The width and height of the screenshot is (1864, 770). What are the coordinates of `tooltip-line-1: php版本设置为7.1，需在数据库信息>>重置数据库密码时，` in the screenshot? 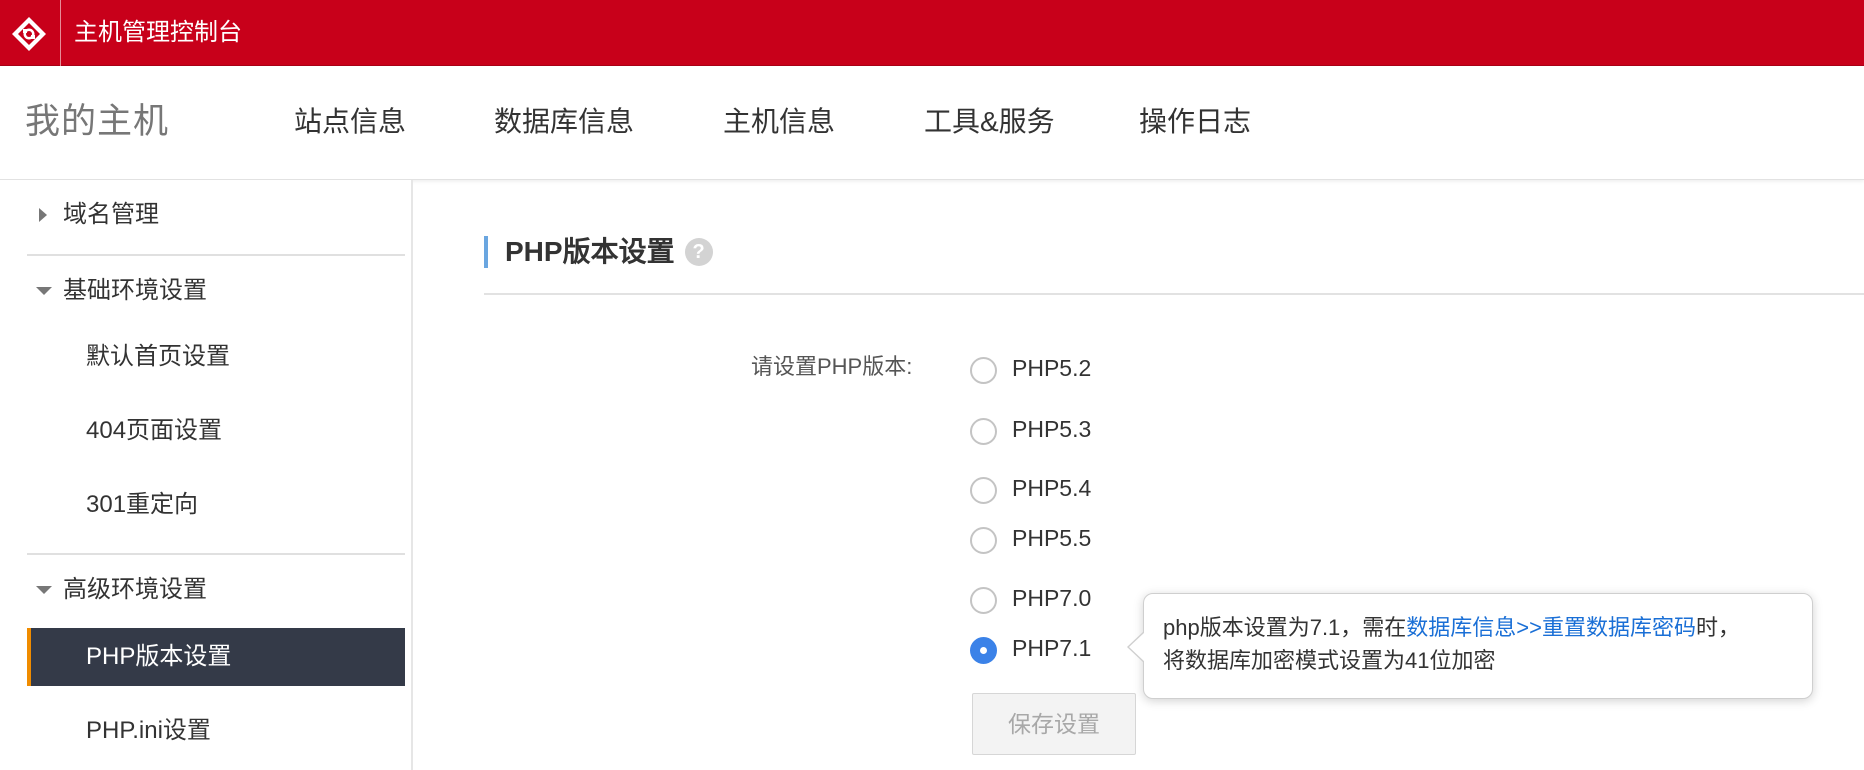 It's located at (1478, 627).